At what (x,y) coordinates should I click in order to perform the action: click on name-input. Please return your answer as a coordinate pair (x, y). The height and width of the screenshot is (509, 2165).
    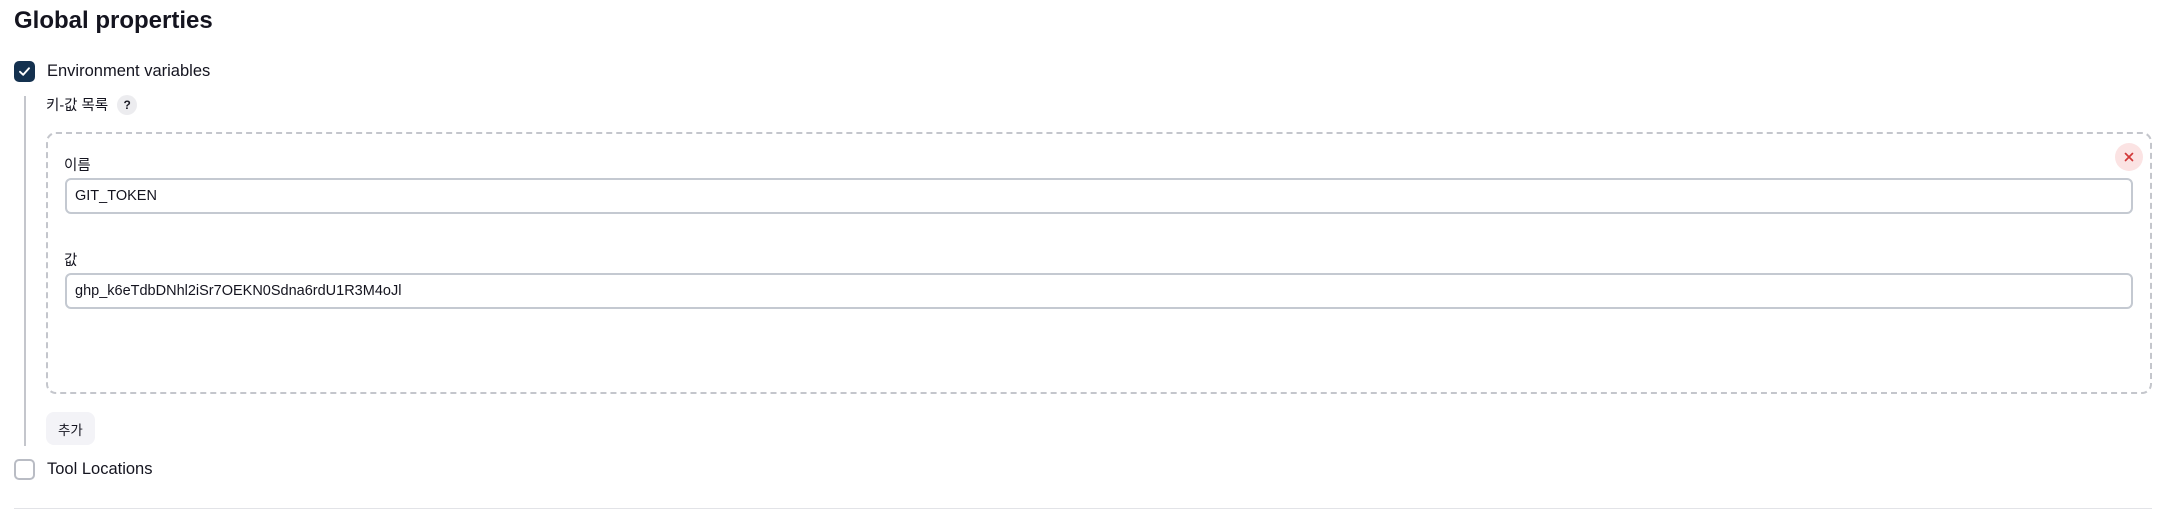
    Looking at the image, I should click on (1099, 196).